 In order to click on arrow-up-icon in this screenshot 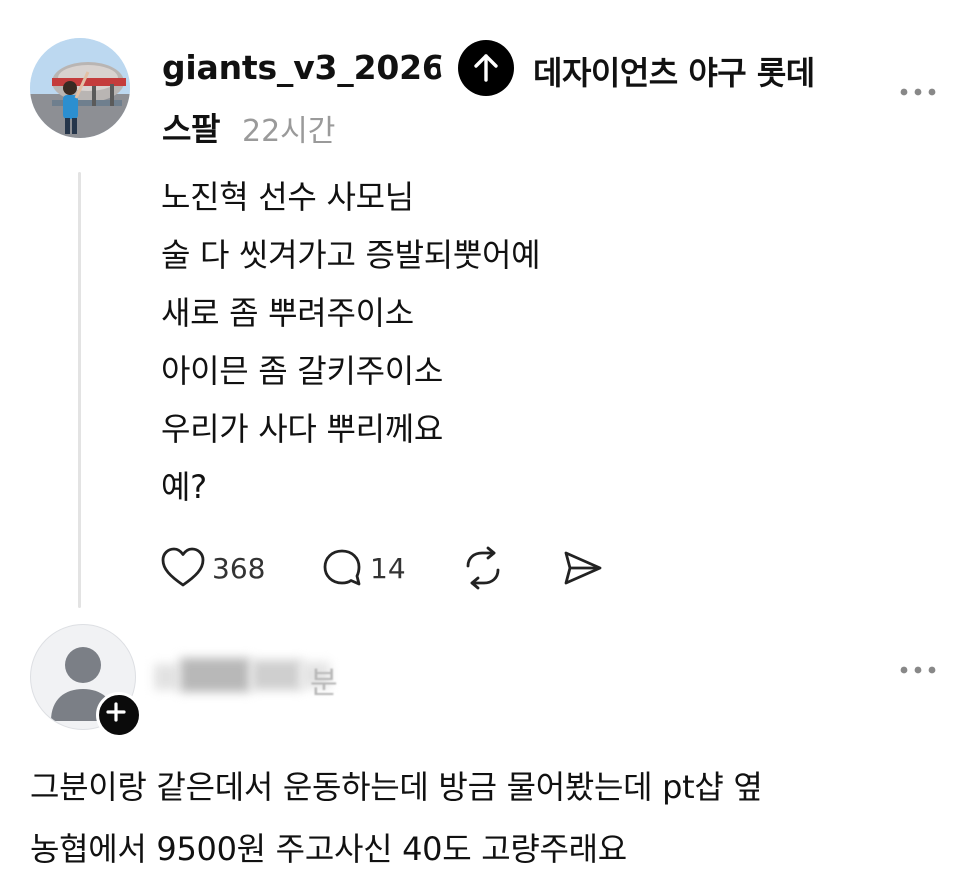, I will do `click(486, 68)`.